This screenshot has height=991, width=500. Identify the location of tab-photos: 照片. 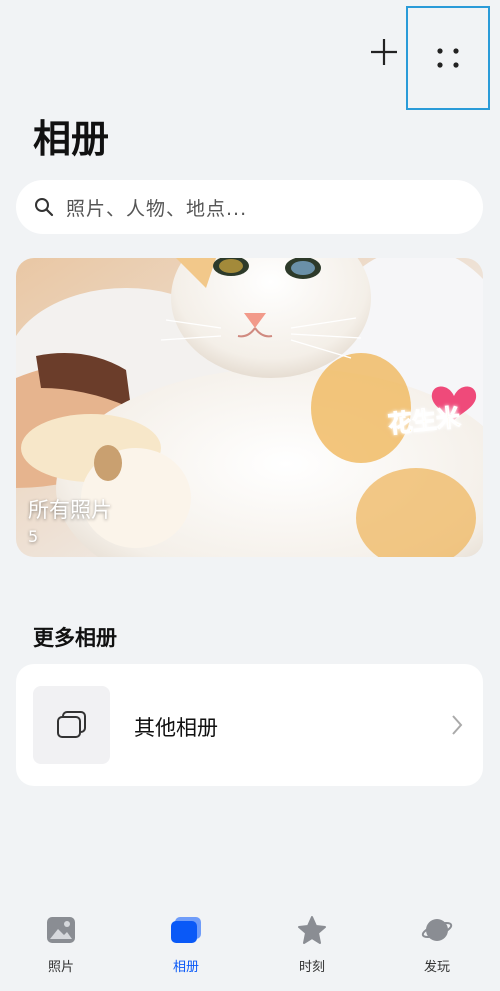
(61, 946).